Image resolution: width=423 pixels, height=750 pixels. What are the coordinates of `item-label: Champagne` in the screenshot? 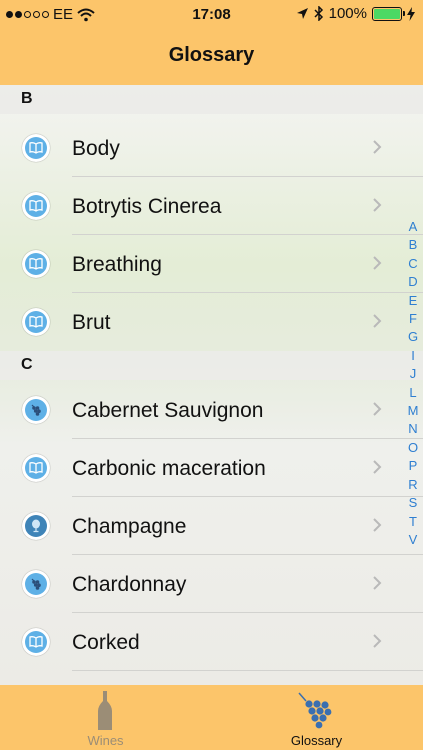 It's located at (129, 526).